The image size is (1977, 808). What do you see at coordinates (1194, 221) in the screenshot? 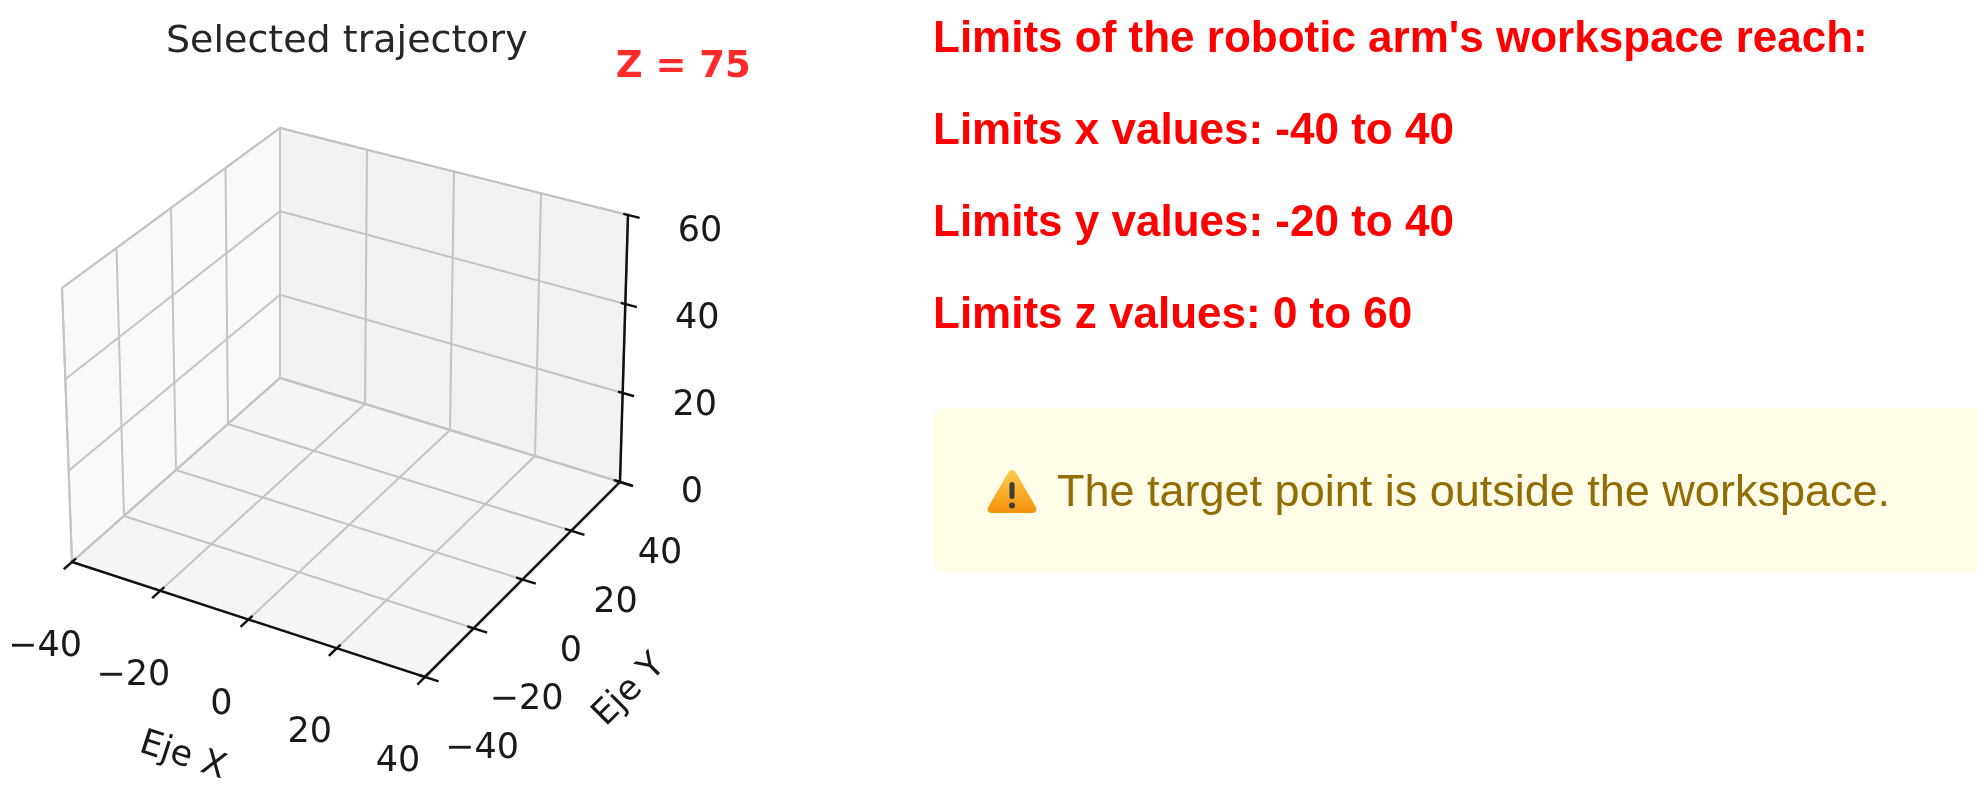
I see `limit-line: Limits y values: -20 to 40` at bounding box center [1194, 221].